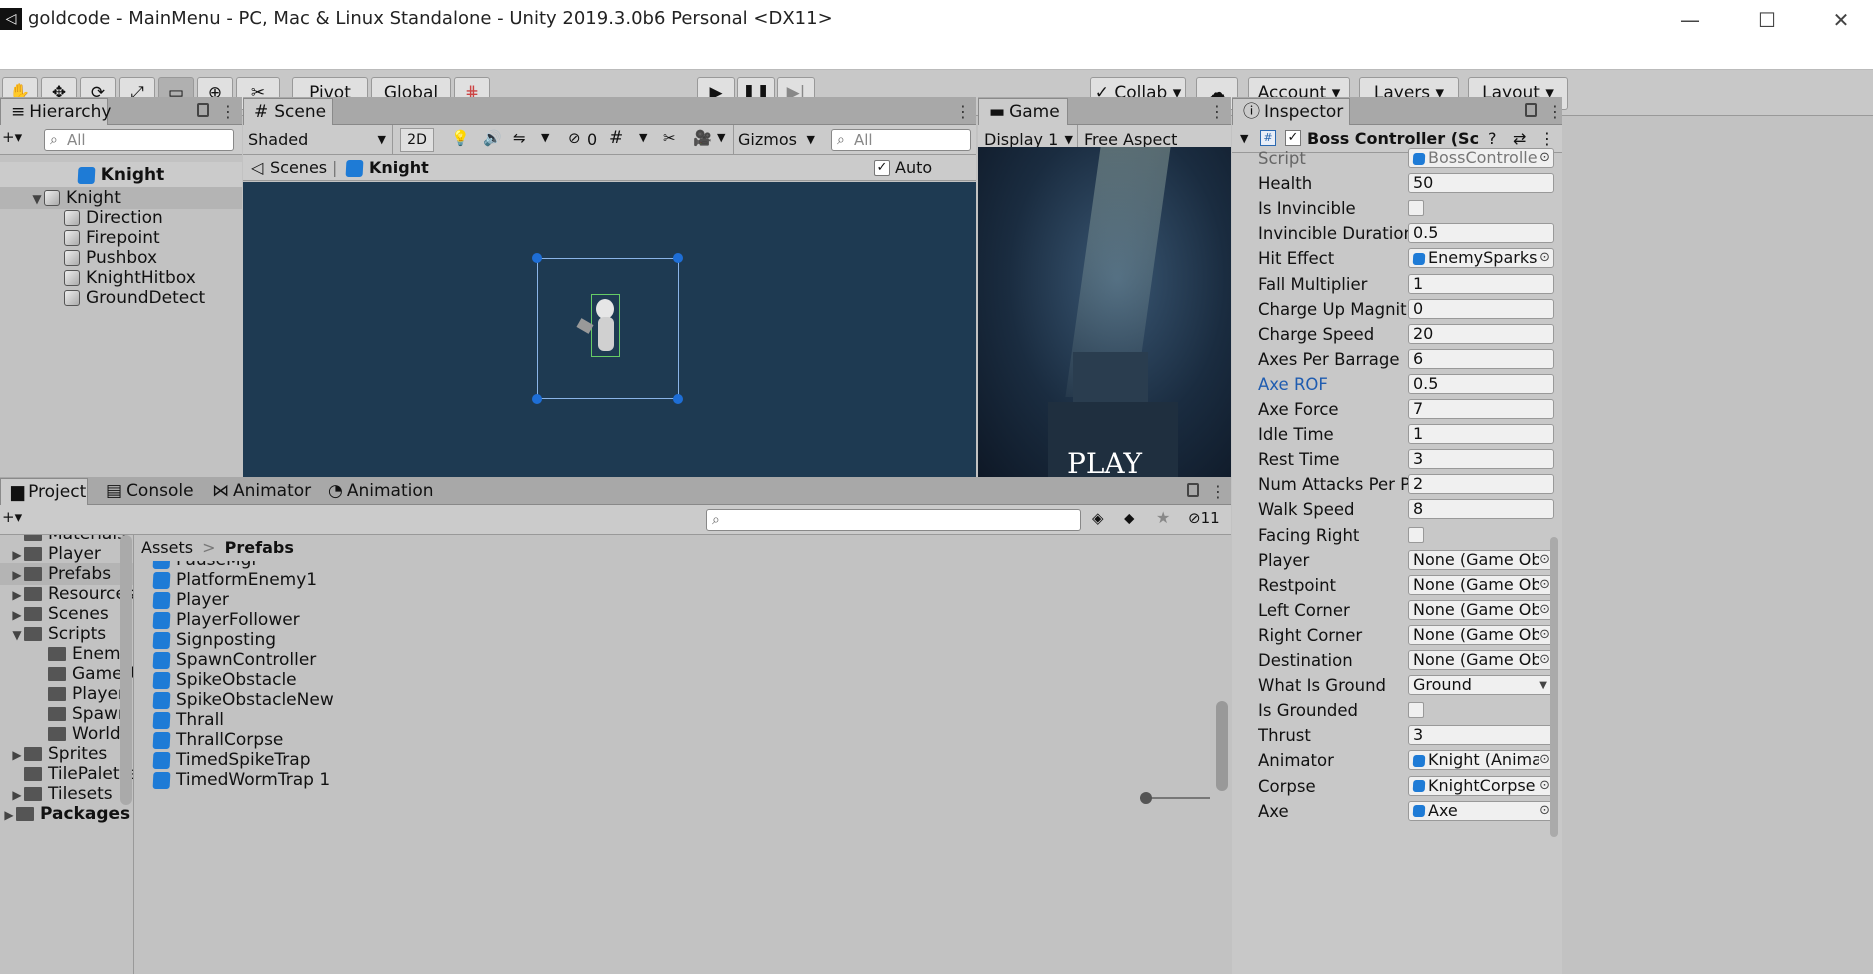 The image size is (1873, 974). I want to click on object-field: Knight (Animator)⊙, so click(1481, 760).